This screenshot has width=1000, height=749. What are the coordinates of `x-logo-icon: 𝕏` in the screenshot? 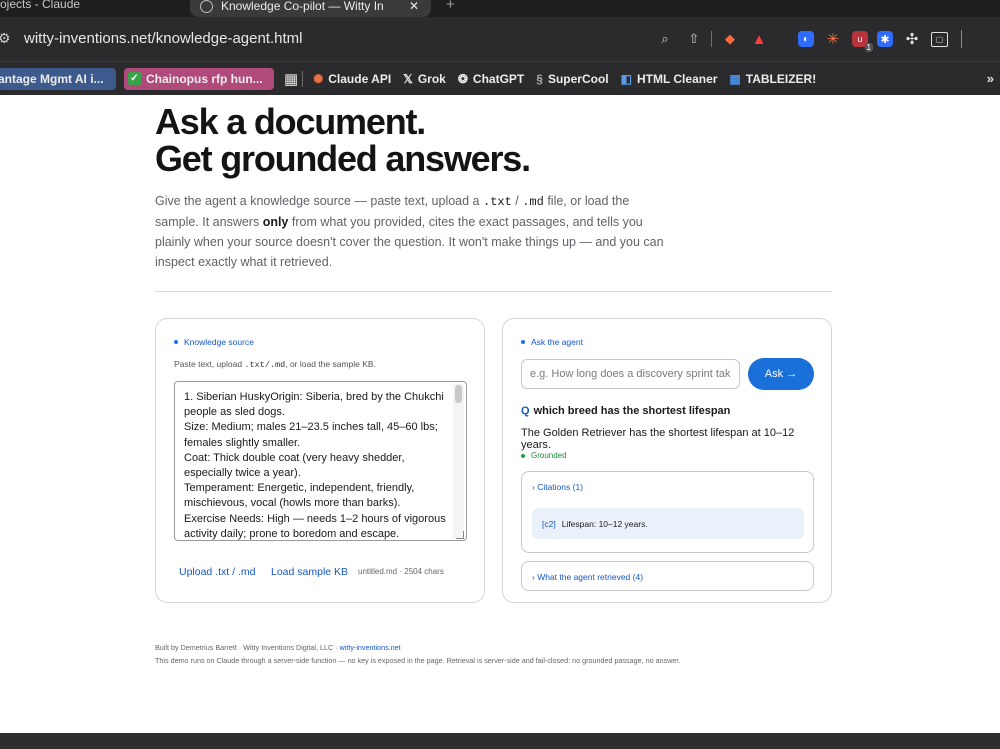 It's located at (408, 78).